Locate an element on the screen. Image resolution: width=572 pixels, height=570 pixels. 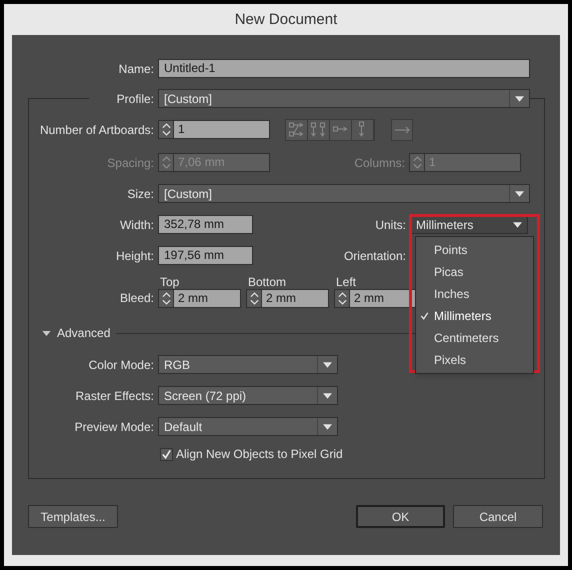
menu-item: Inches is located at coordinates (474, 294).